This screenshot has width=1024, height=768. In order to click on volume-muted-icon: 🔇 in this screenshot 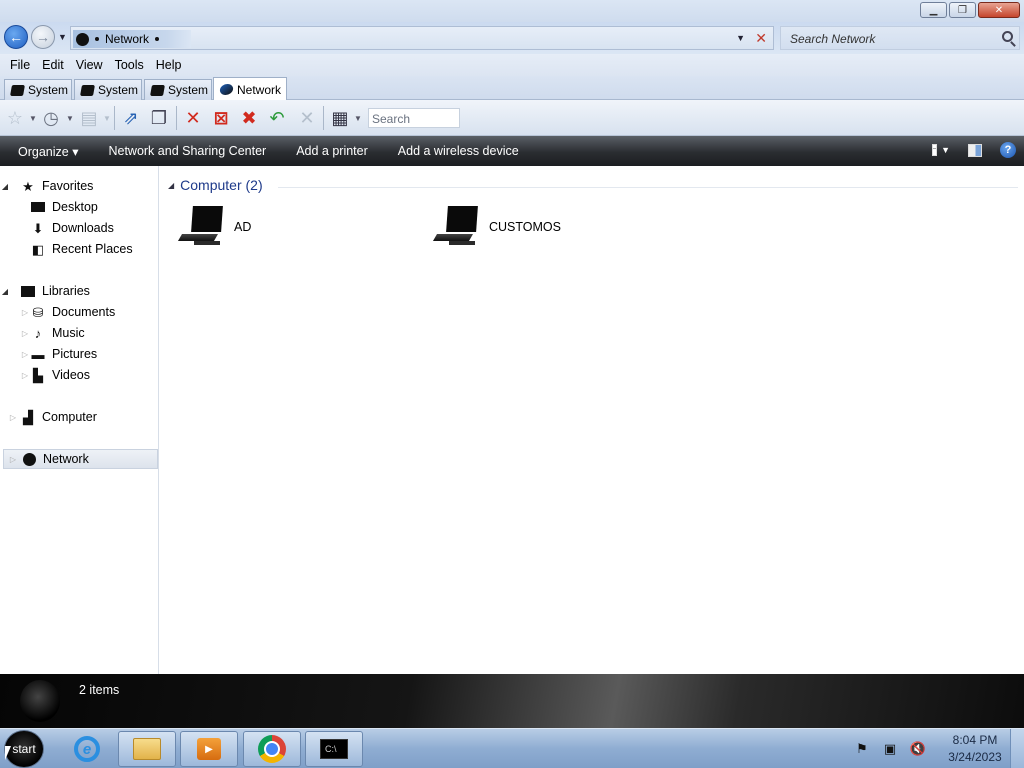, I will do `click(918, 749)`.